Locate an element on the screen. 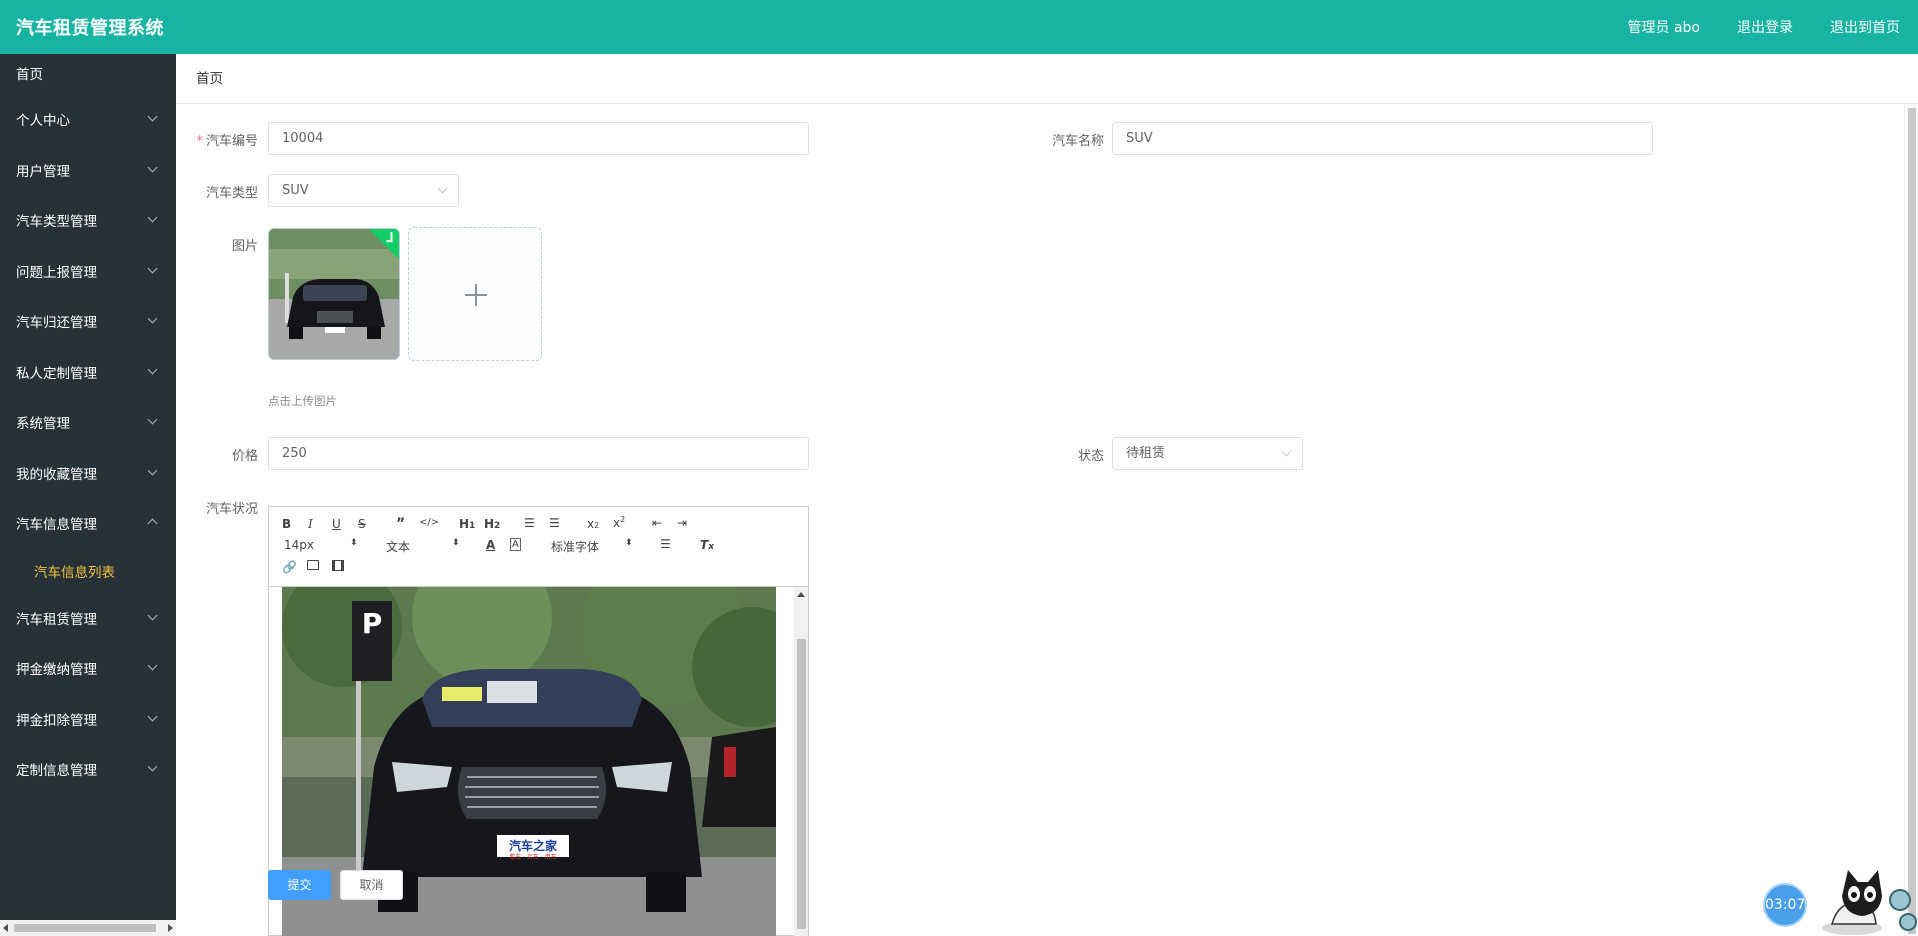  sidebar-item-label: 用户管理 is located at coordinates (43, 171).